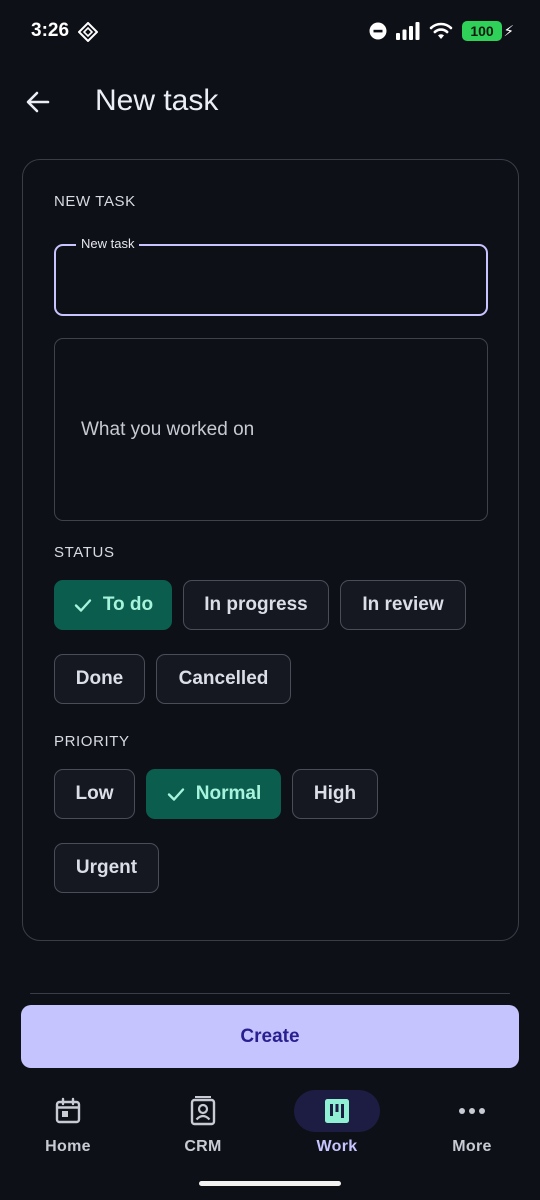 Image resolution: width=540 pixels, height=1200 pixels. What do you see at coordinates (271, 429) in the screenshot?
I see `description-field: What you worked on` at bounding box center [271, 429].